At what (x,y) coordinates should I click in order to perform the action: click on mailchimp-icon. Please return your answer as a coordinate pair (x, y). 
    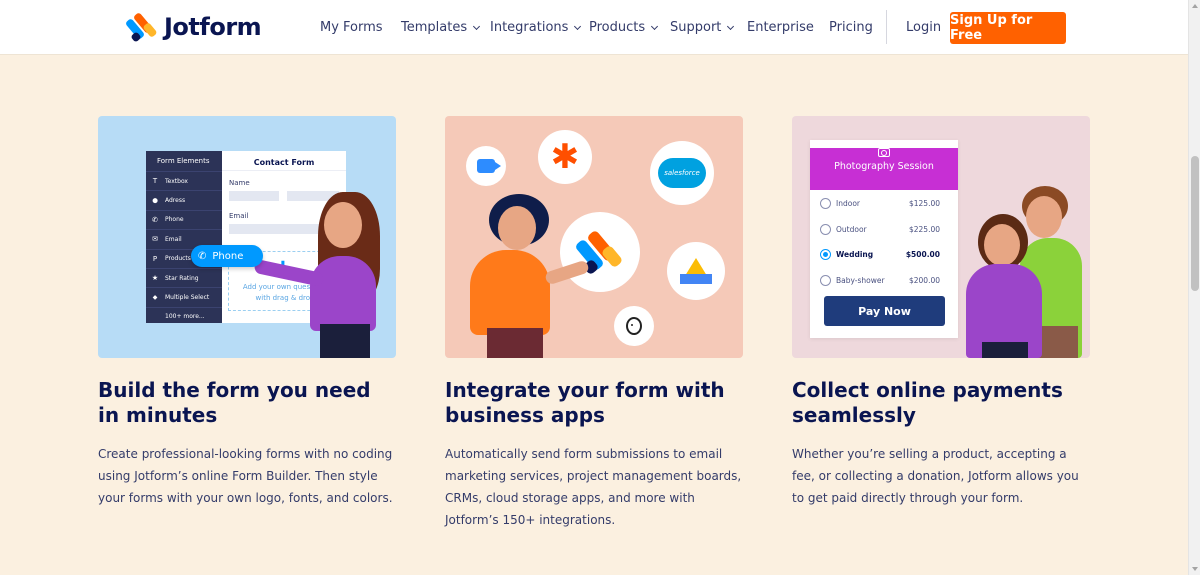
    Looking at the image, I should click on (634, 326).